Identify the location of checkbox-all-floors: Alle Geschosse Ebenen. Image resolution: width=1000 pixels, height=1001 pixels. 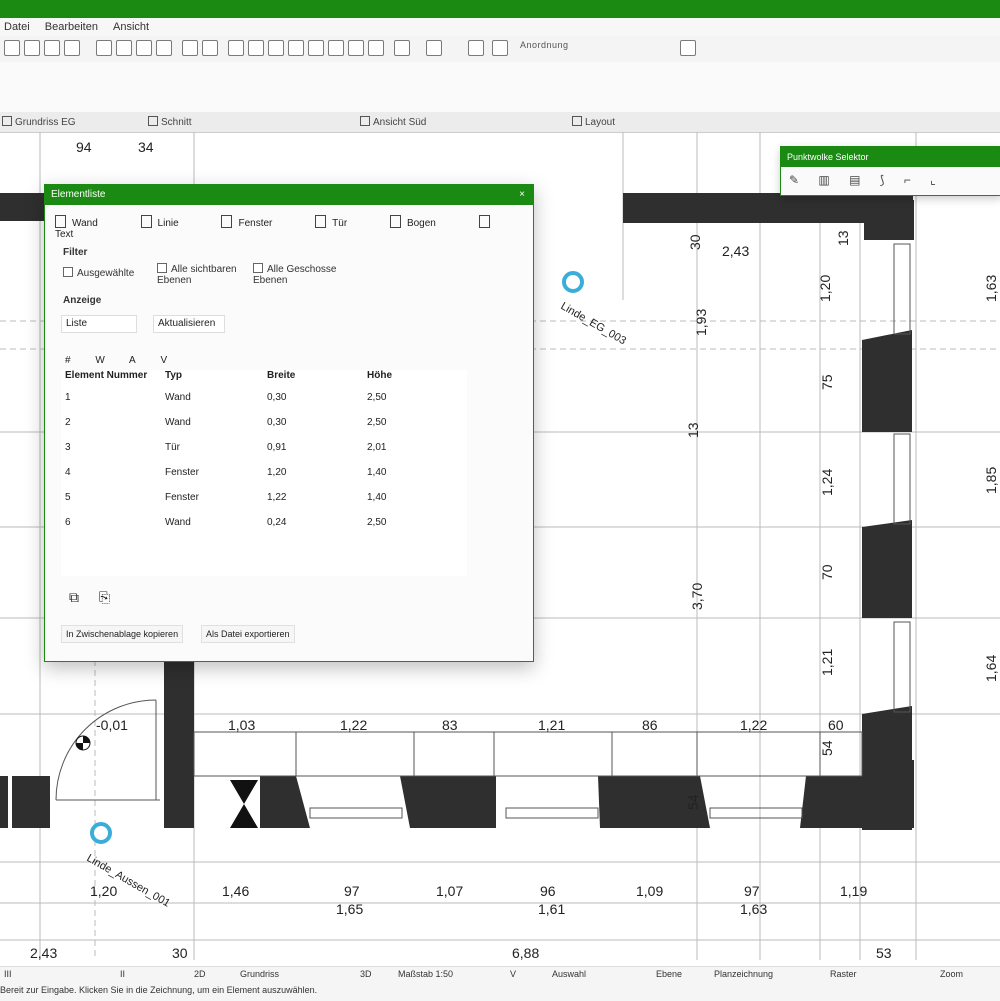
(298, 274).